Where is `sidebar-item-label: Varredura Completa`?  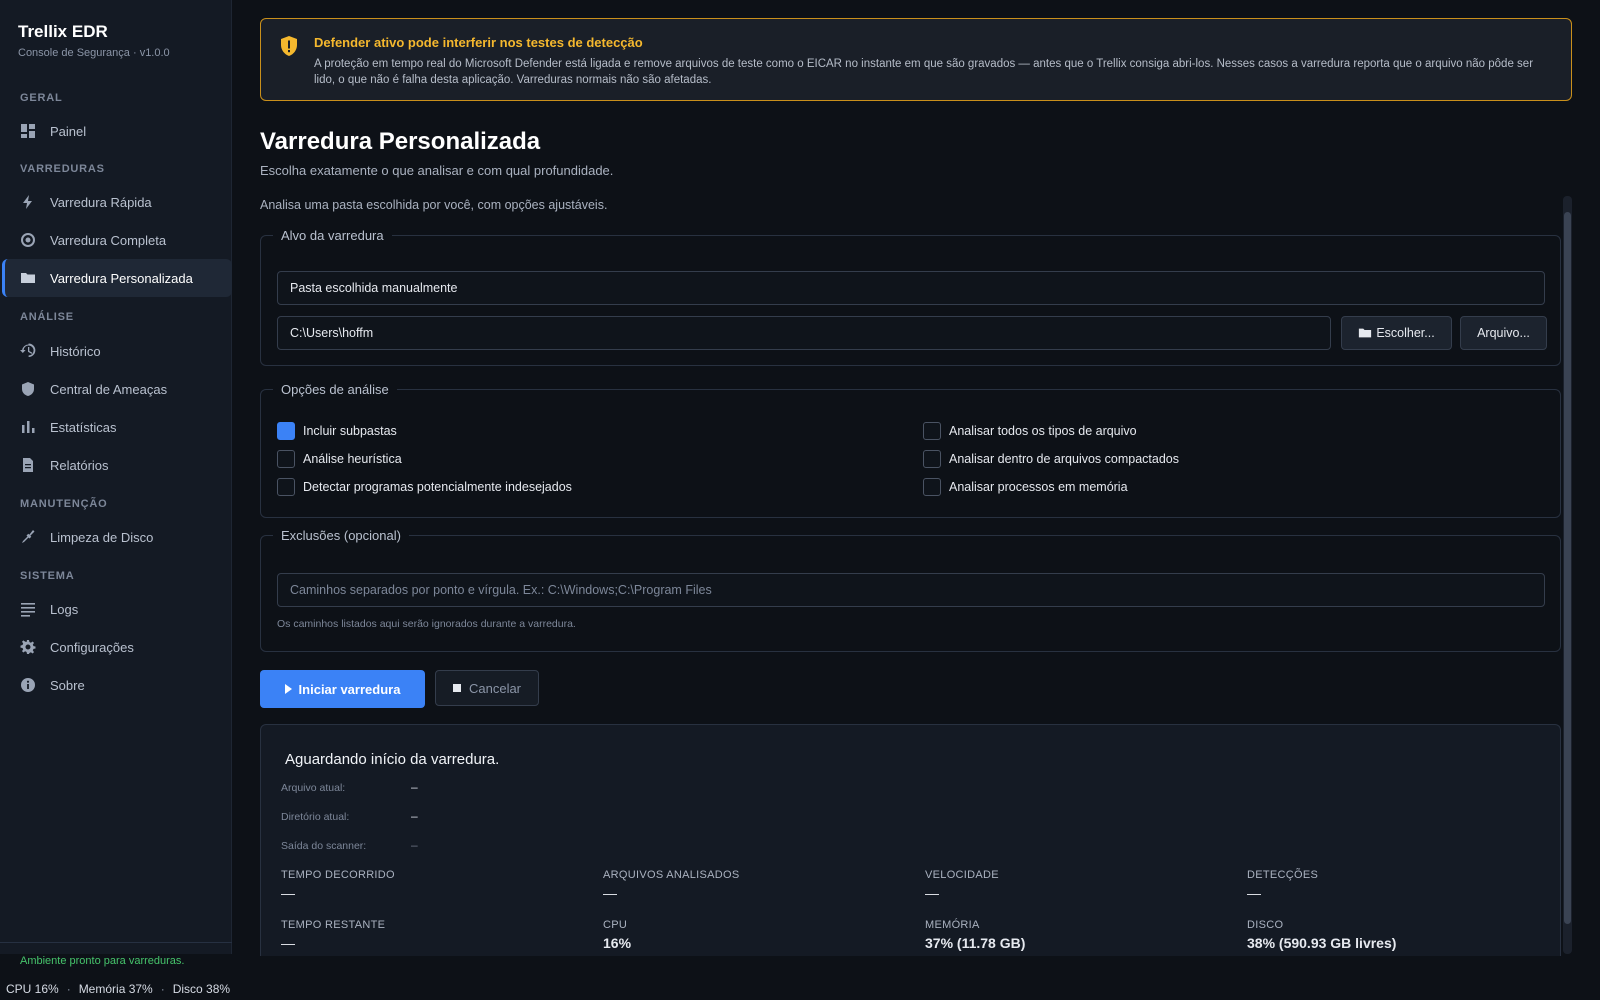
sidebar-item-label: Varredura Completa is located at coordinates (108, 240).